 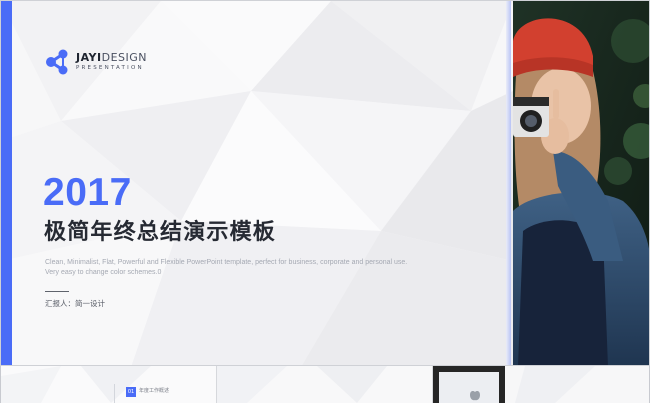 What do you see at coordinates (475, 396) in the screenshot?
I see `apple-logo-icon` at bounding box center [475, 396].